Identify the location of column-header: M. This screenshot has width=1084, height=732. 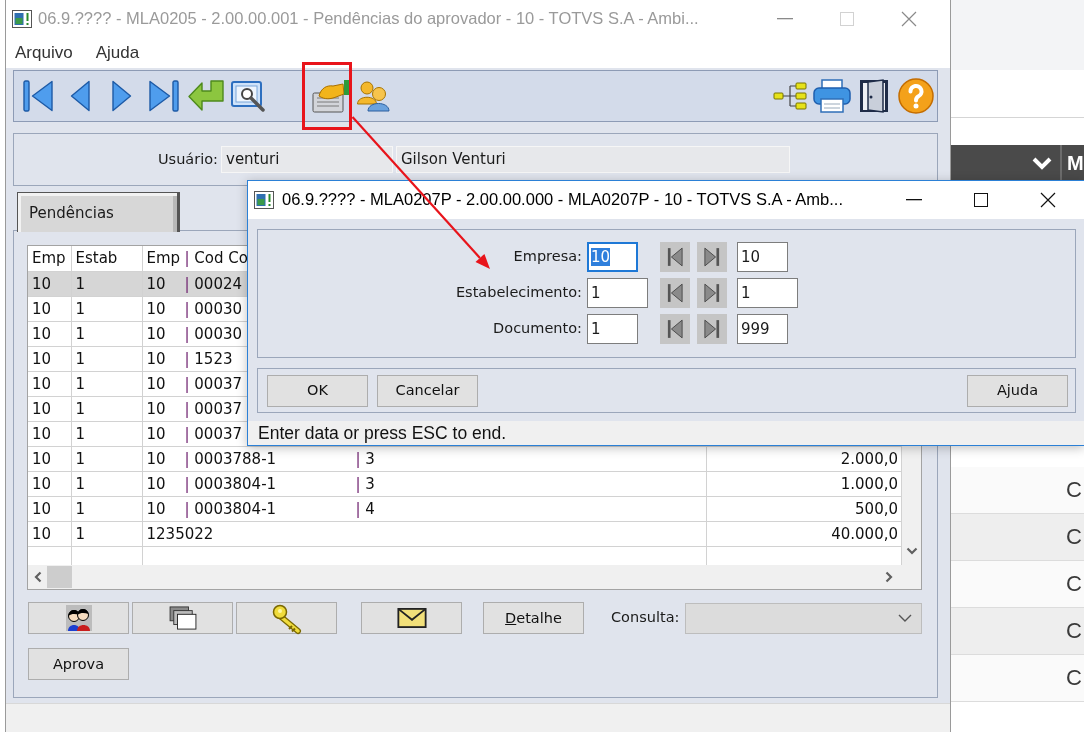
(1075, 162).